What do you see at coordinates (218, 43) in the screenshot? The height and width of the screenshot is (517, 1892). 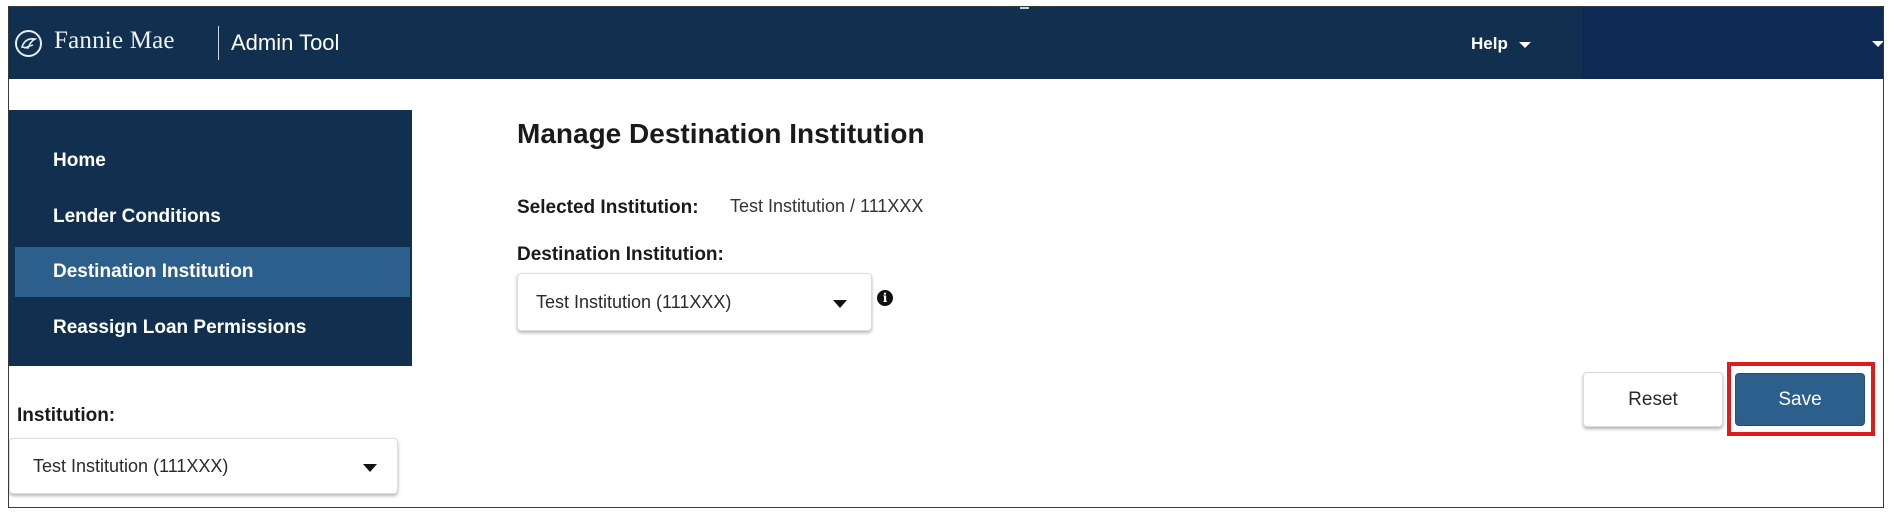 I see `brand-divider` at bounding box center [218, 43].